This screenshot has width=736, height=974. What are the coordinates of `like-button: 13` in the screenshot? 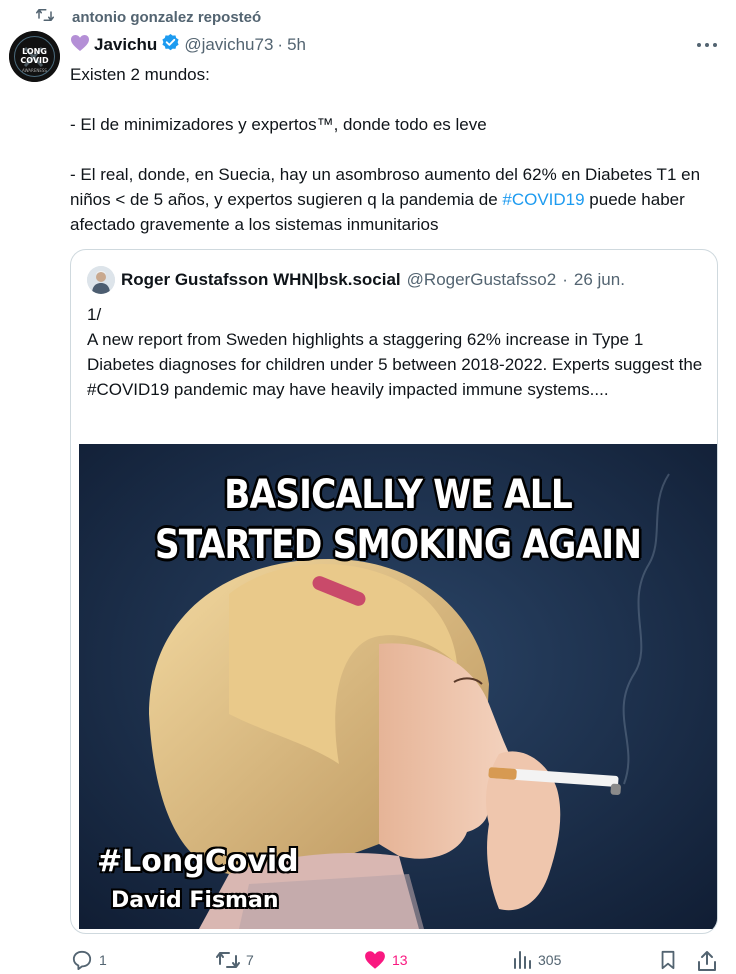 It's located at (386, 960).